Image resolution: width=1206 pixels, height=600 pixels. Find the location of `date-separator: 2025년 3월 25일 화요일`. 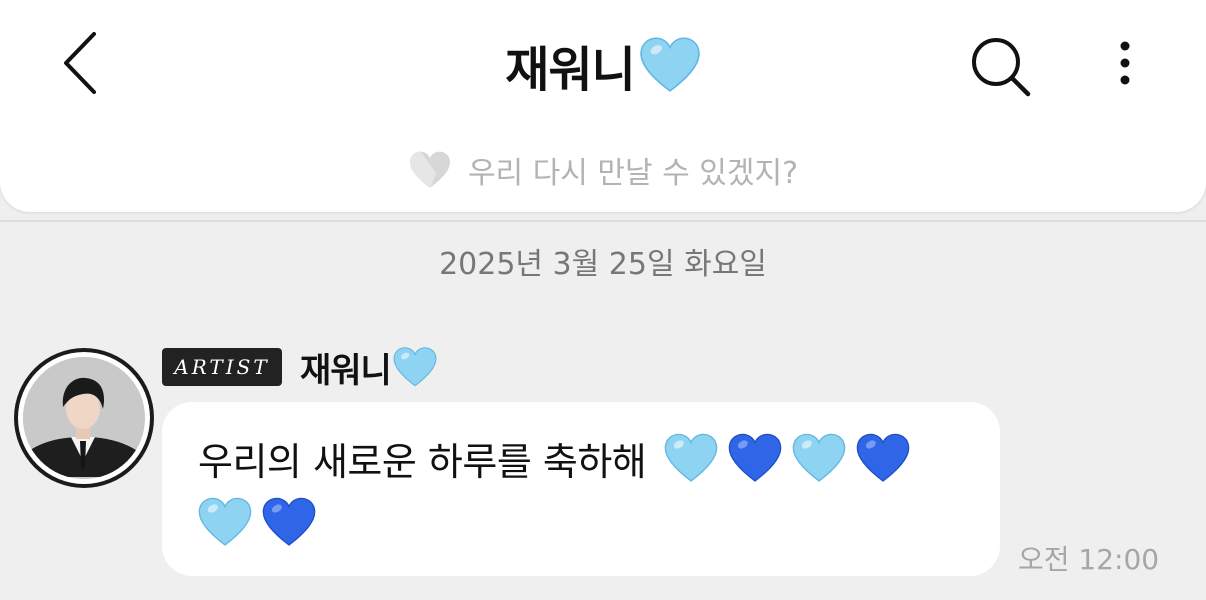

date-separator: 2025년 3월 25일 화요일 is located at coordinates (603, 264).